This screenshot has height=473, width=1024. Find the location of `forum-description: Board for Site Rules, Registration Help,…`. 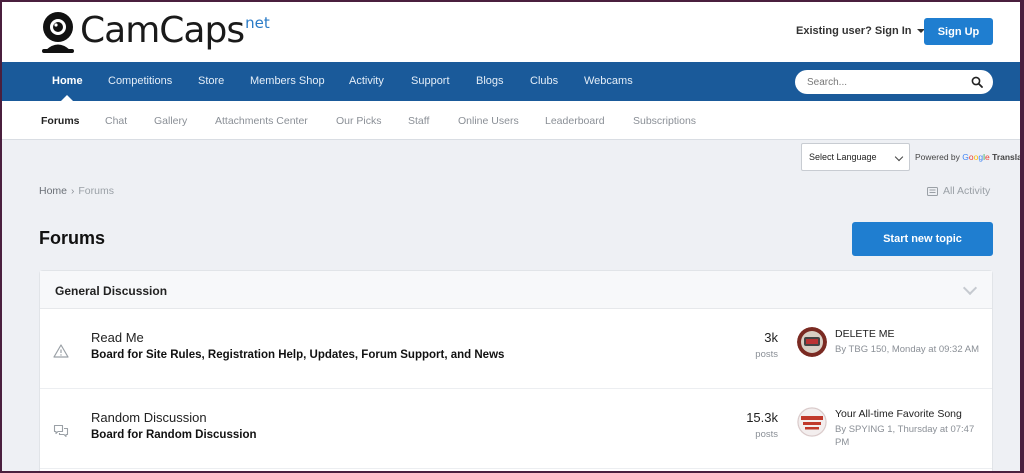

forum-description: Board for Site Rules, Registration Help,… is located at coordinates (298, 355).